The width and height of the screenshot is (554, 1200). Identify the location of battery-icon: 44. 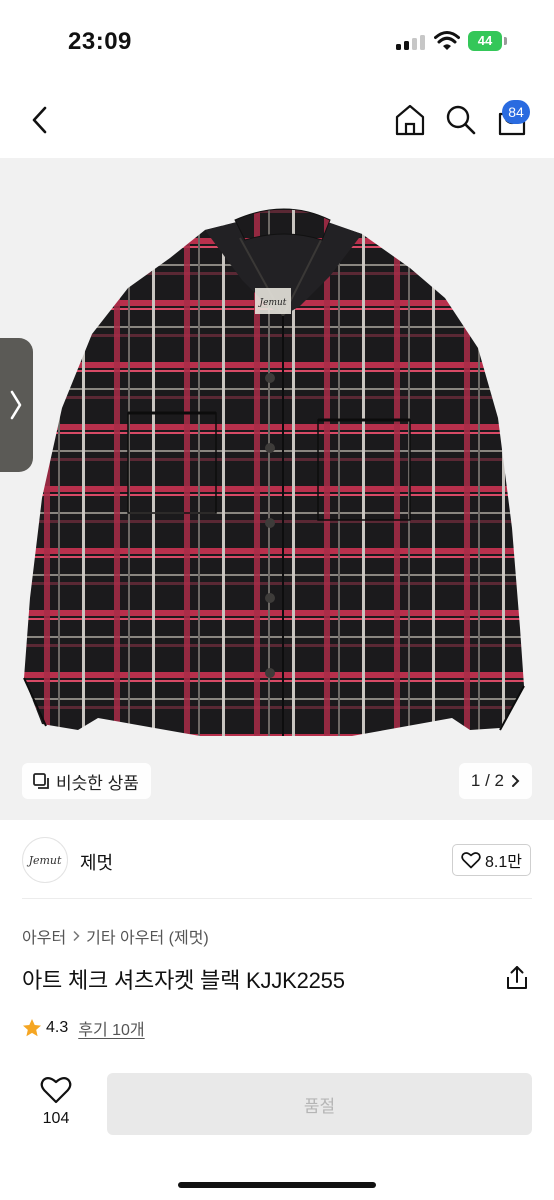
(488, 41).